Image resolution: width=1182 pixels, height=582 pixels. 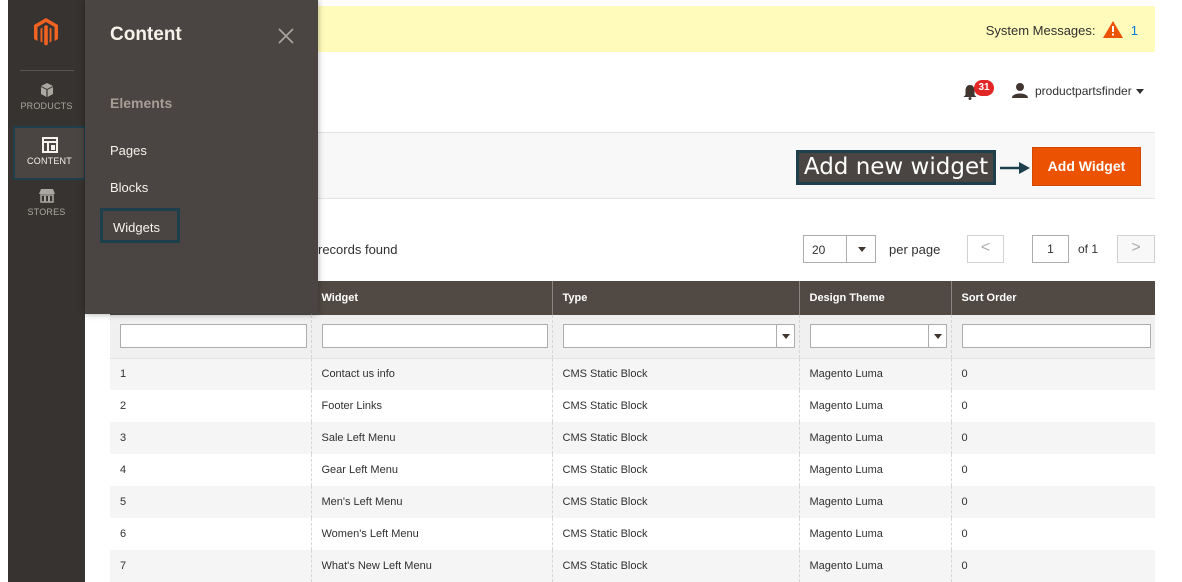 I want to click on filter-design-theme-select, so click(x=878, y=336).